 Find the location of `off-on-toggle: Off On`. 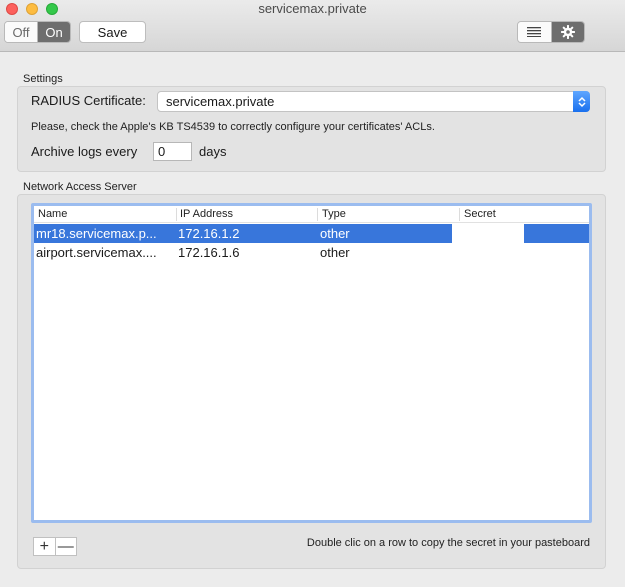

off-on-toggle: Off On is located at coordinates (37, 32).